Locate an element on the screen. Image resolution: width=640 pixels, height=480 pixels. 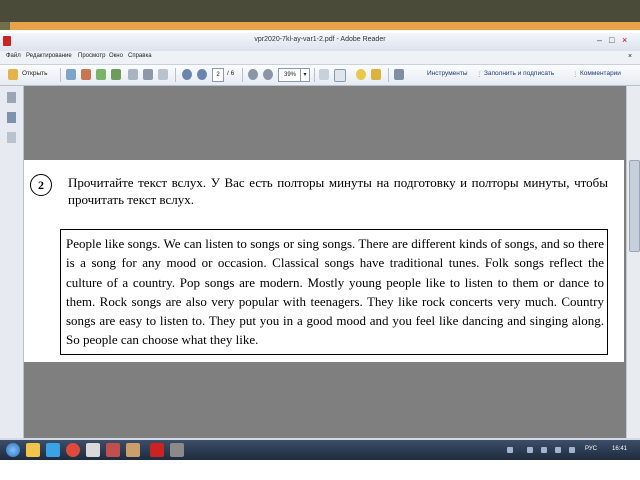
page-total: / 6 is located at coordinates (231, 73).